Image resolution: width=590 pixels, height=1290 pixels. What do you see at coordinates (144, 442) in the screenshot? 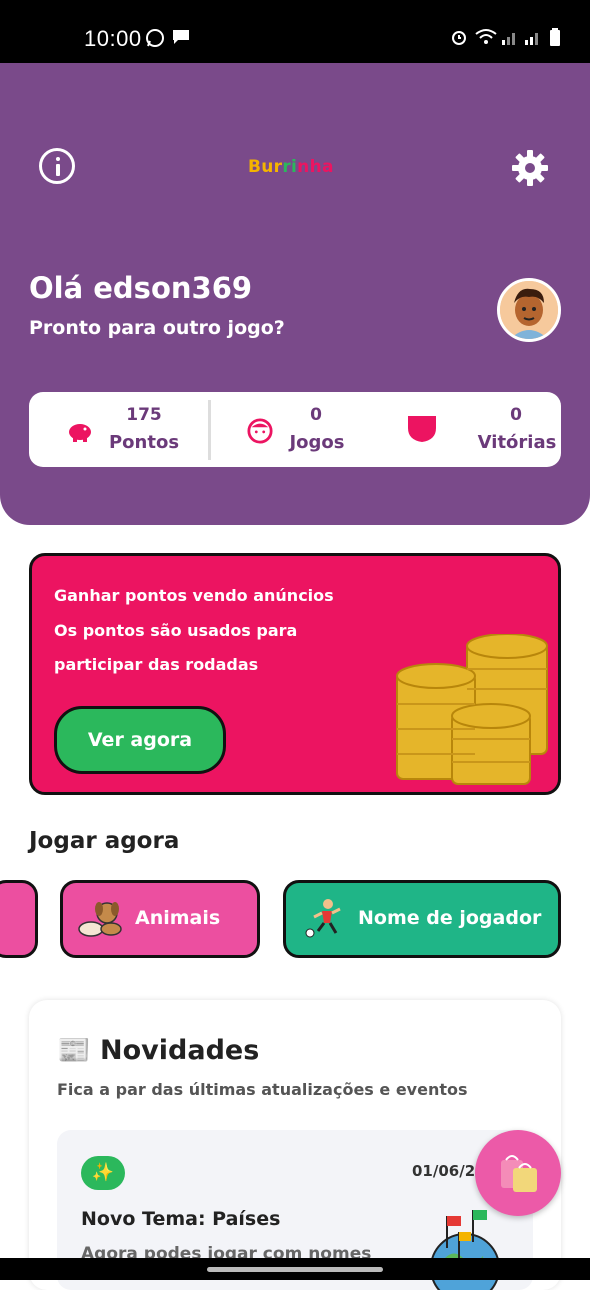
I see `stat-points-label: Pontos` at bounding box center [144, 442].